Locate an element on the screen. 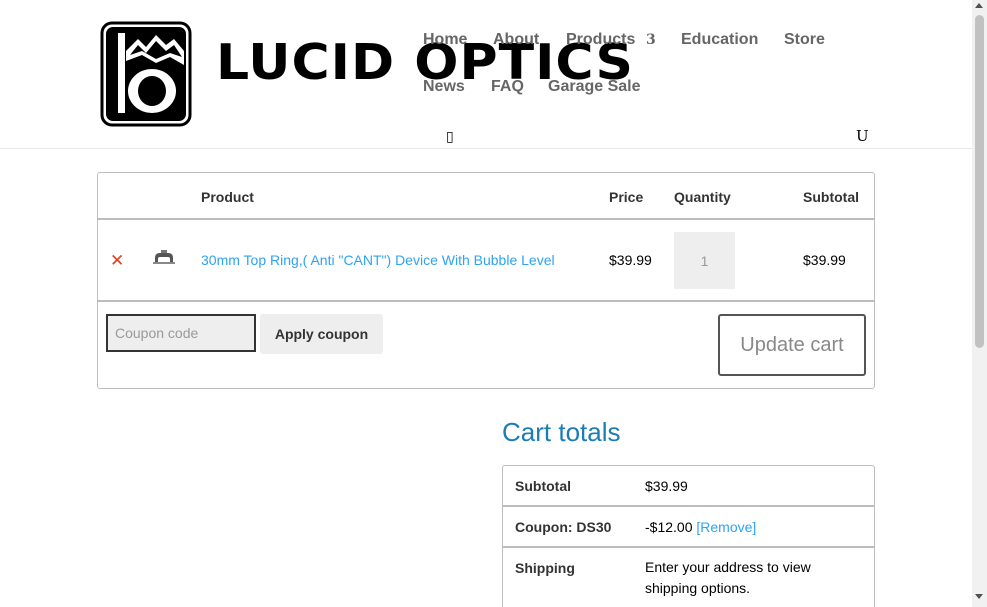 The width and height of the screenshot is (987, 607). site-logo: LUCID OPTICS is located at coordinates (366, 74).